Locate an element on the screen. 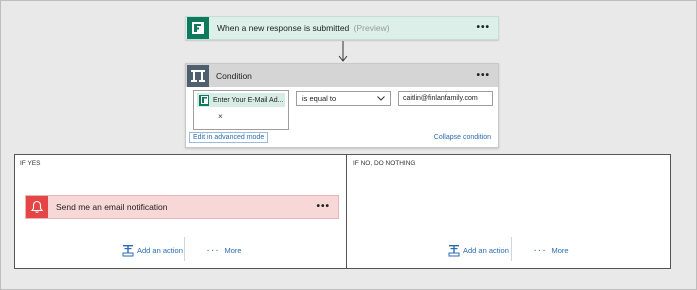  no-more-bar: ··· More is located at coordinates (551, 250).